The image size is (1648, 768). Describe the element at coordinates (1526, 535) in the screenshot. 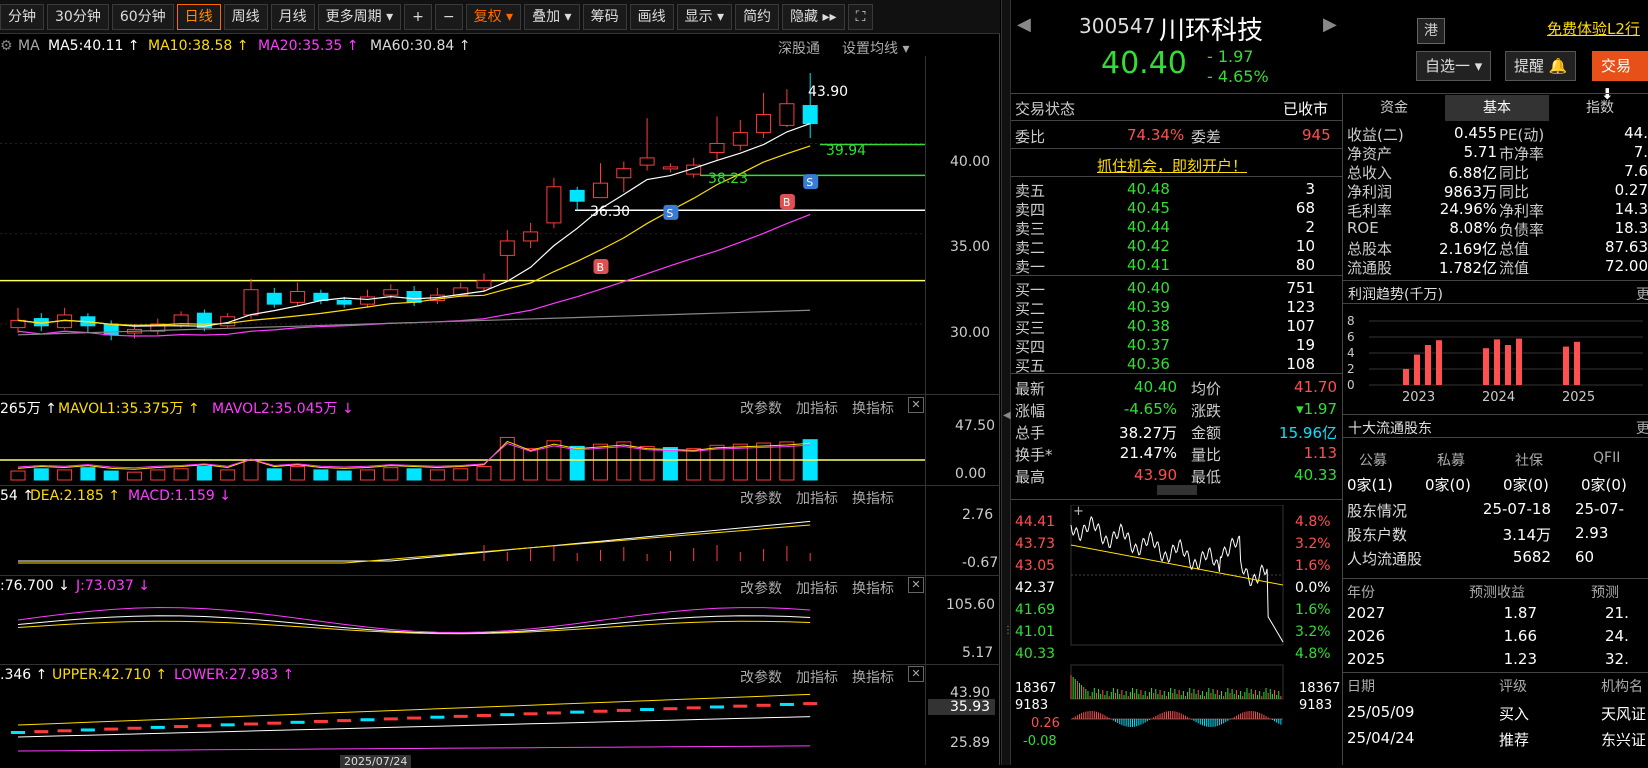

I see `holder-info-value: 3.14万` at that location.